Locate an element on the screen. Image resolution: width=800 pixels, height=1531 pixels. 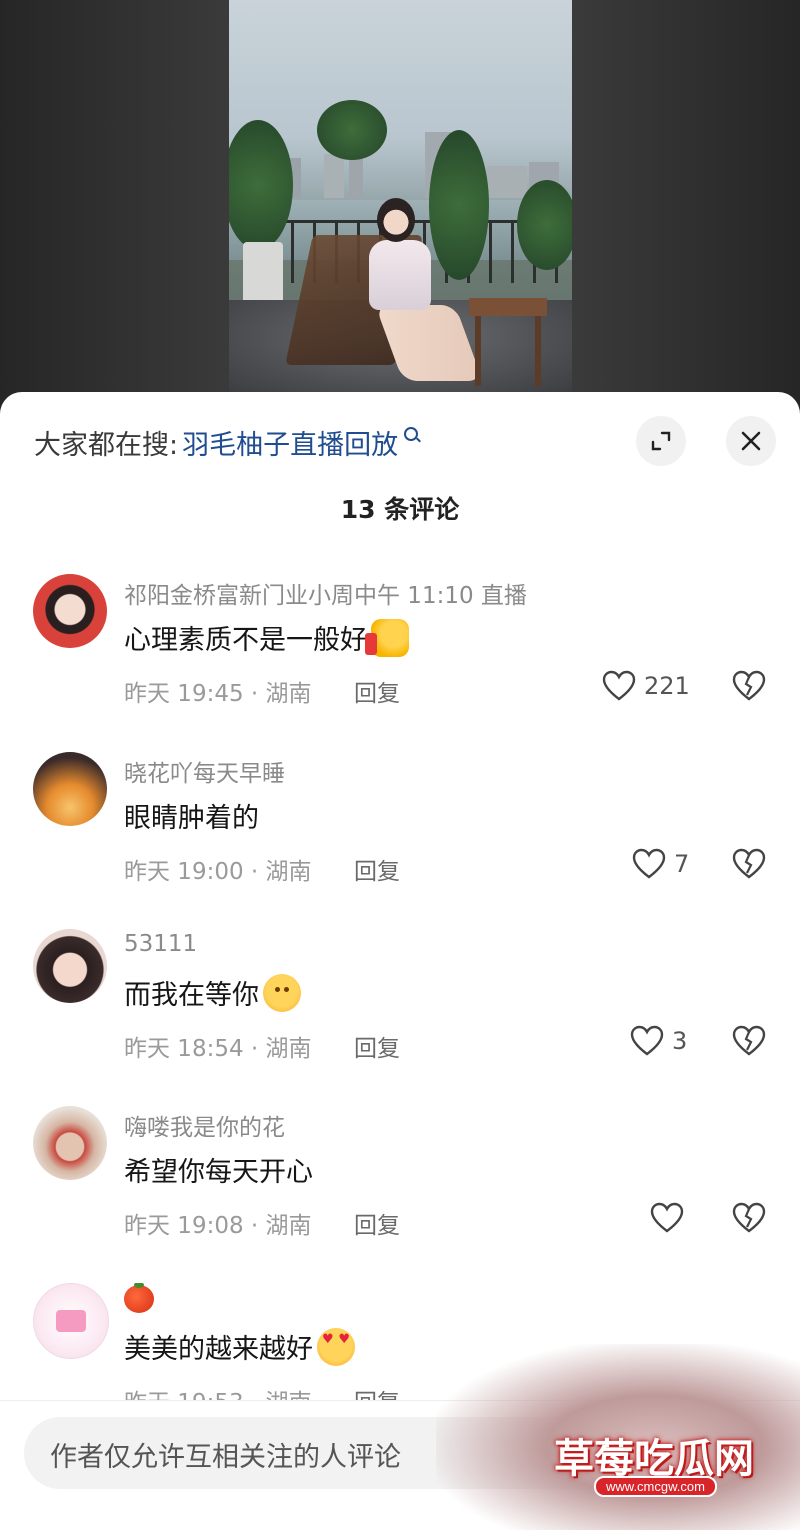
like-button: 221 is located at coordinates (646, 686).